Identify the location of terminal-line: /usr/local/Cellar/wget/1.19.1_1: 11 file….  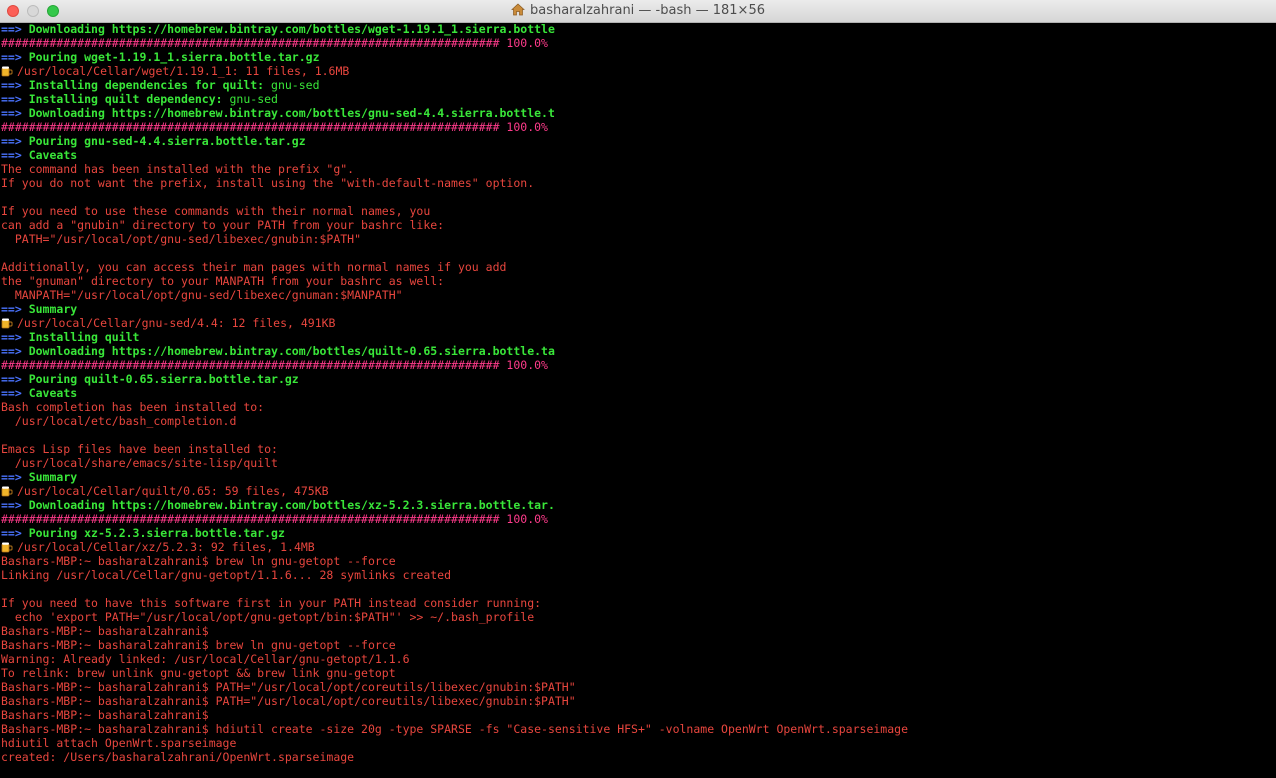
(638, 71).